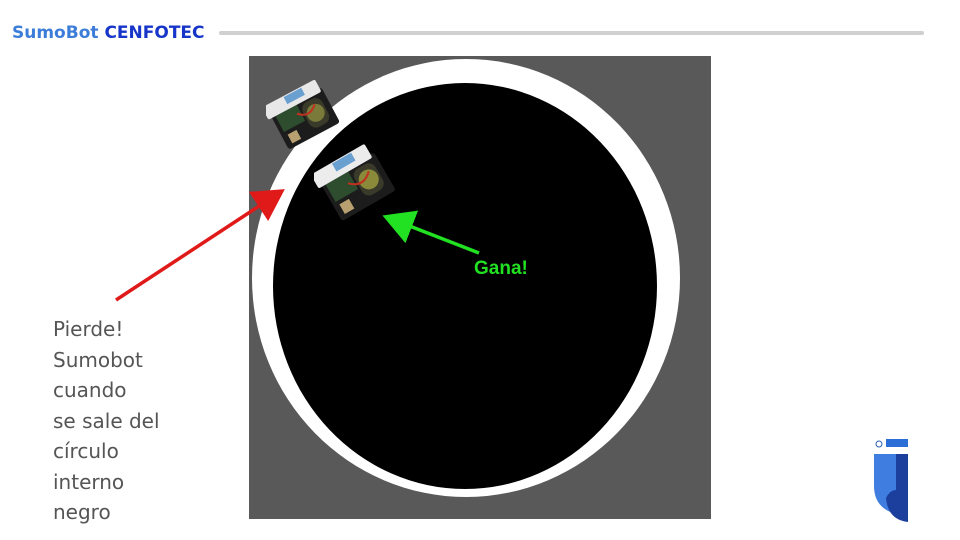 The height and width of the screenshot is (540, 960). Describe the element at coordinates (891, 480) in the screenshot. I see `cenfotec-logo-icon` at that location.